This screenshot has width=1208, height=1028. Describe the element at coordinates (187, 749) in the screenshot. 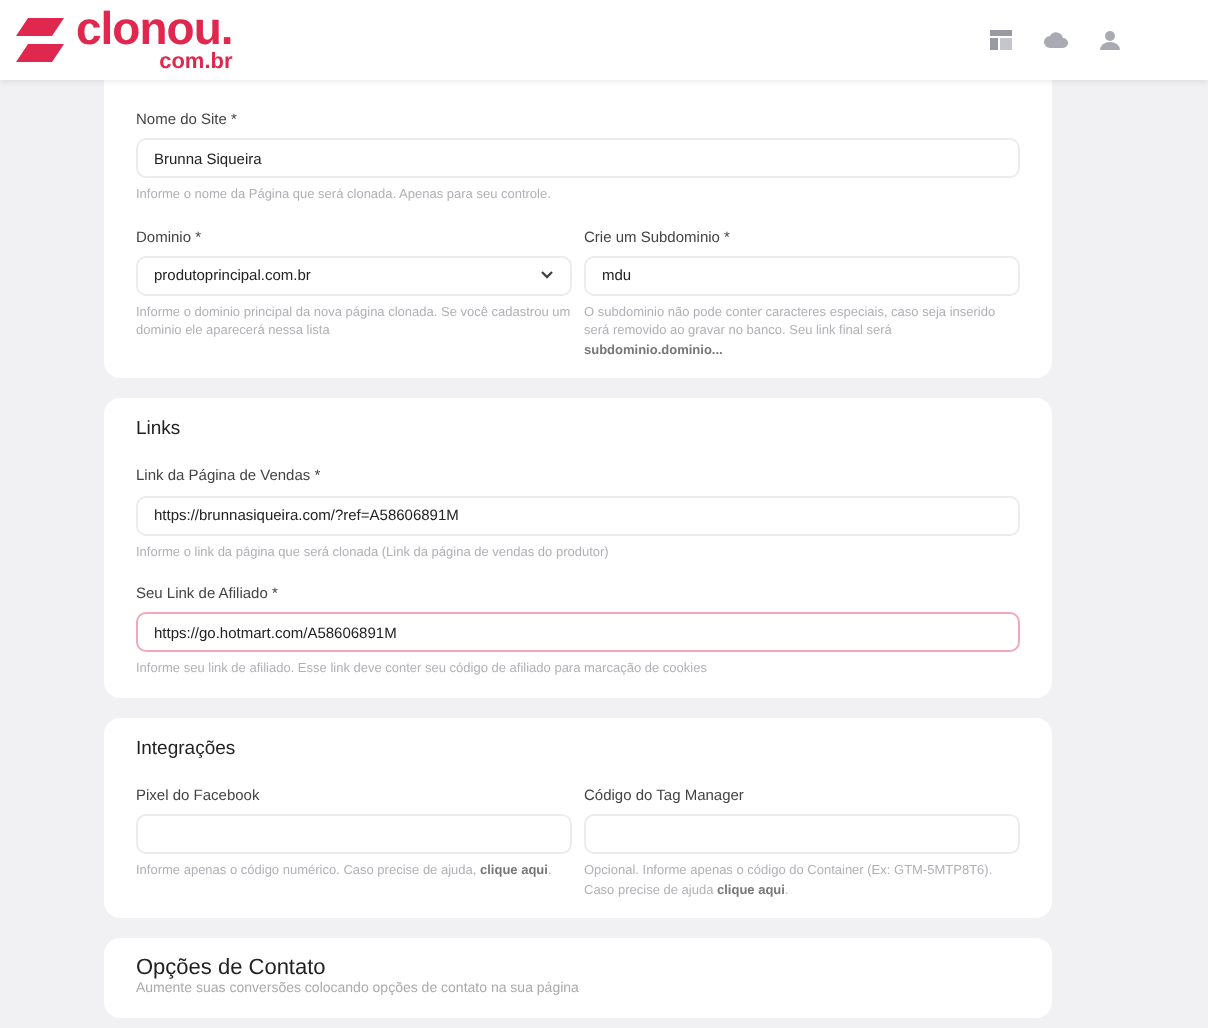

I see `section-title: Integrações` at that location.